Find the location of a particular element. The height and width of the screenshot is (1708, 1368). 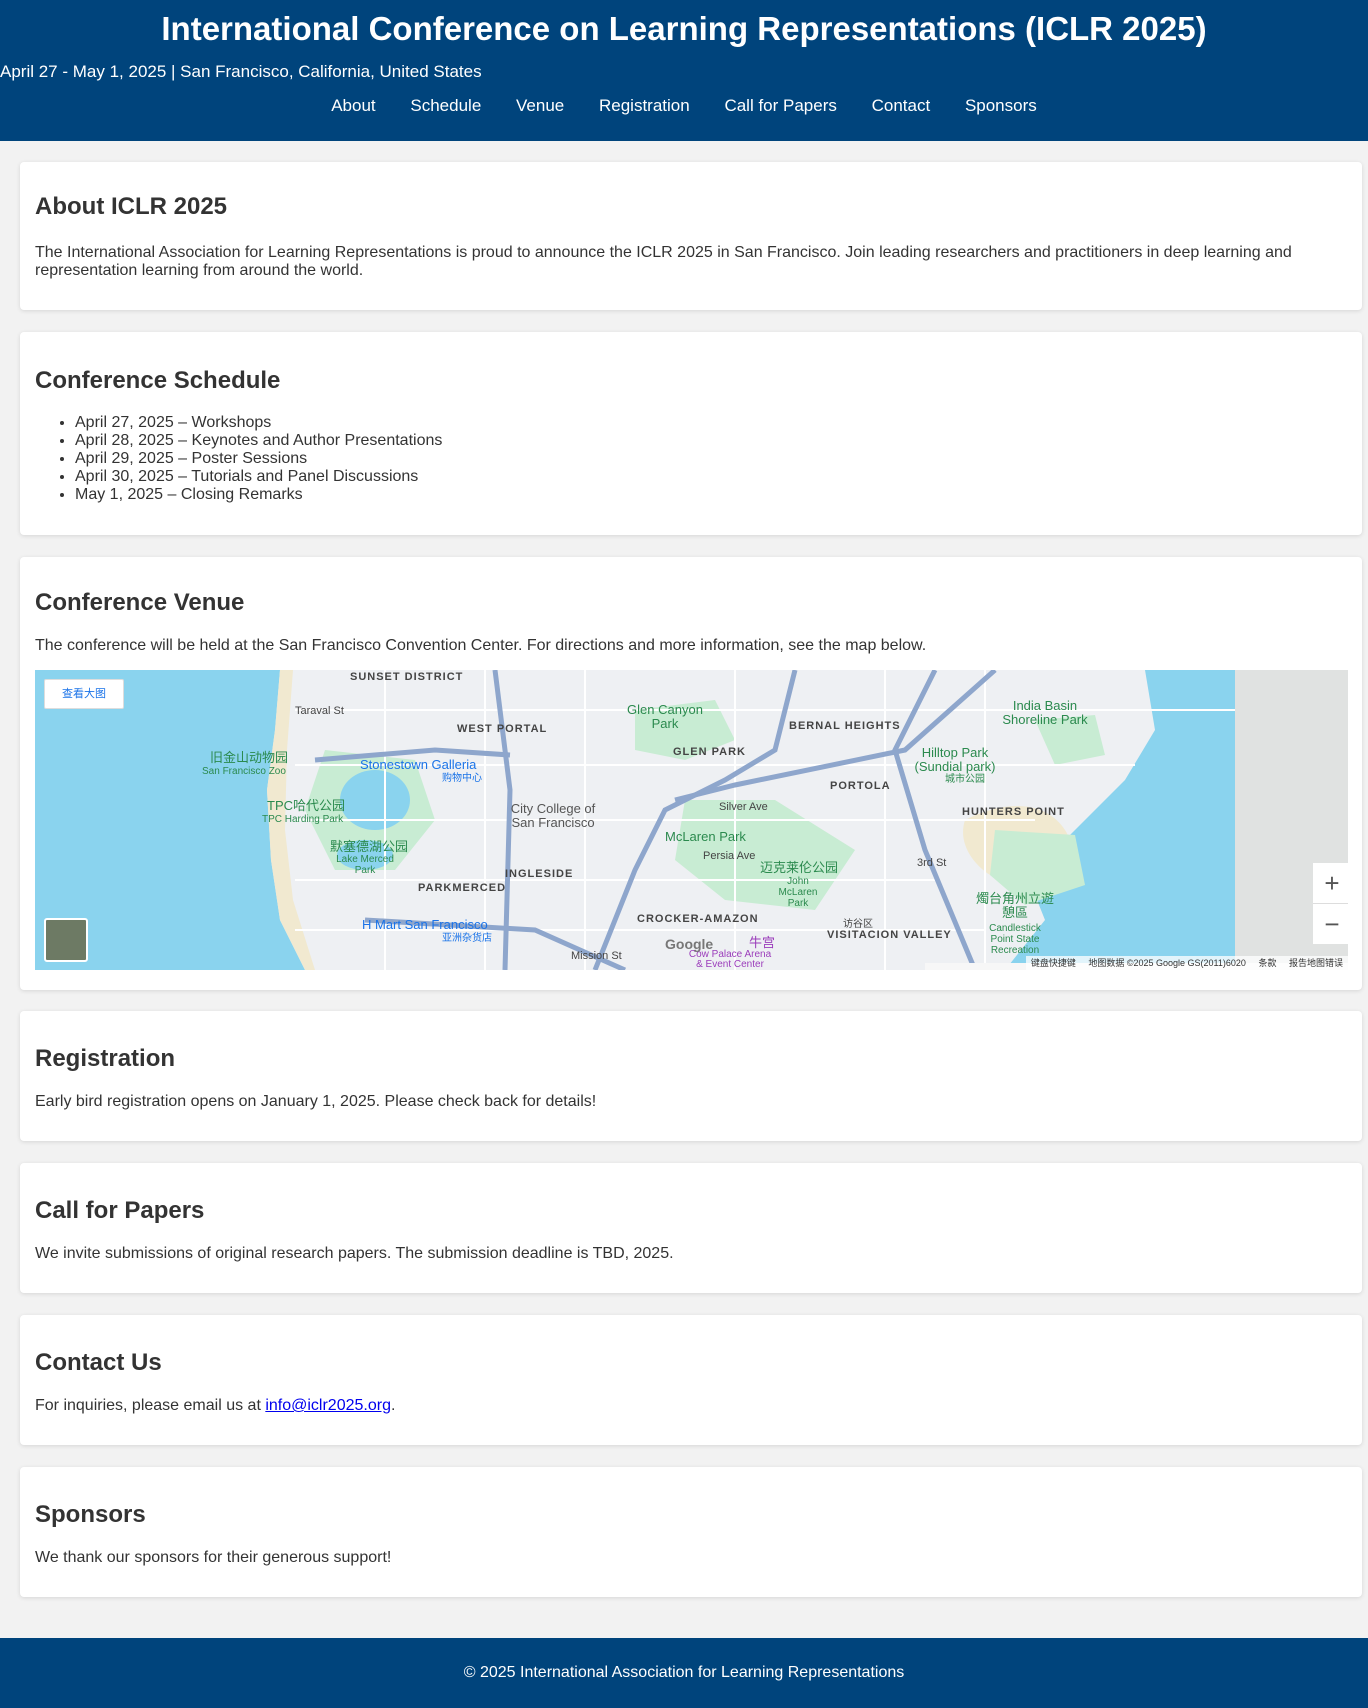

schedule-heading: Conference Schedule is located at coordinates (158, 380).